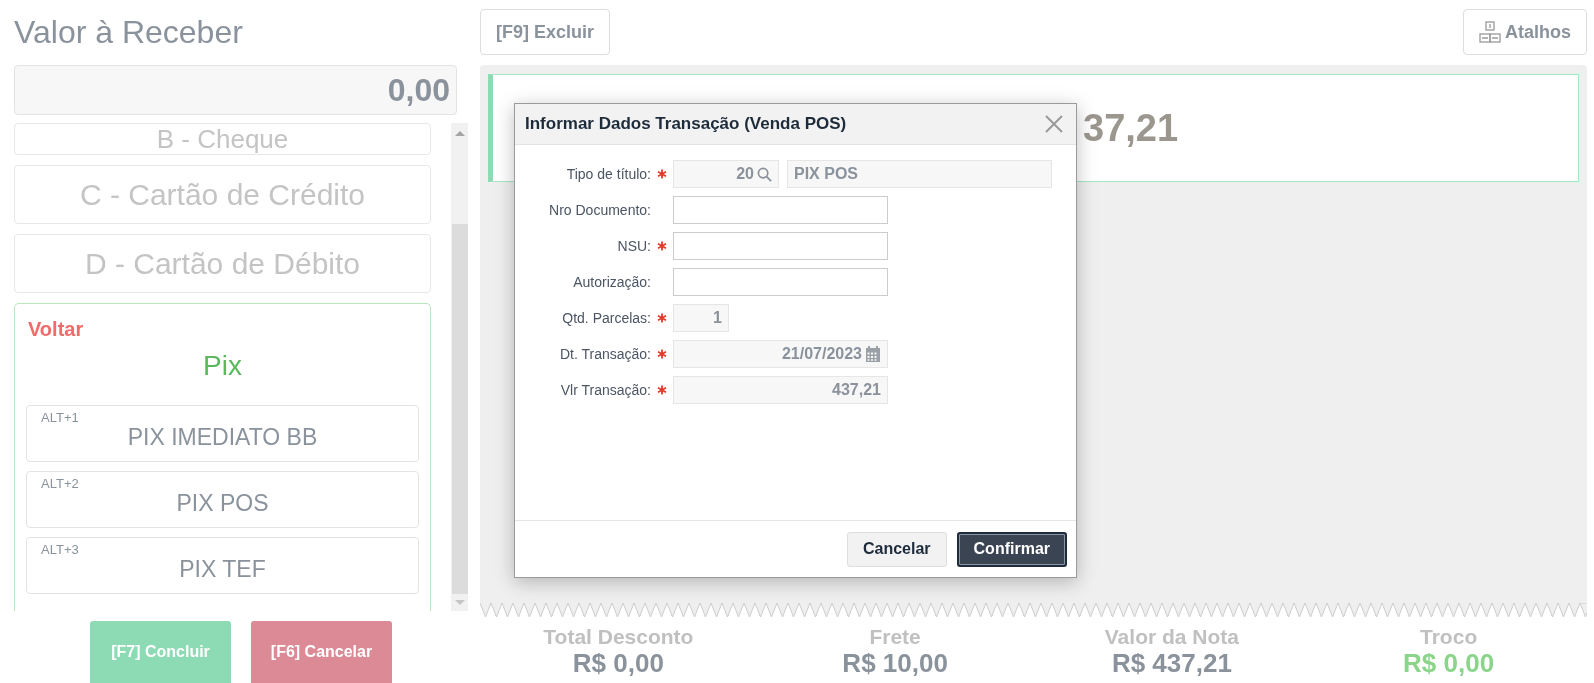  Describe the element at coordinates (1171, 637) in the screenshot. I see `summary-label: Valor da Nota` at that location.